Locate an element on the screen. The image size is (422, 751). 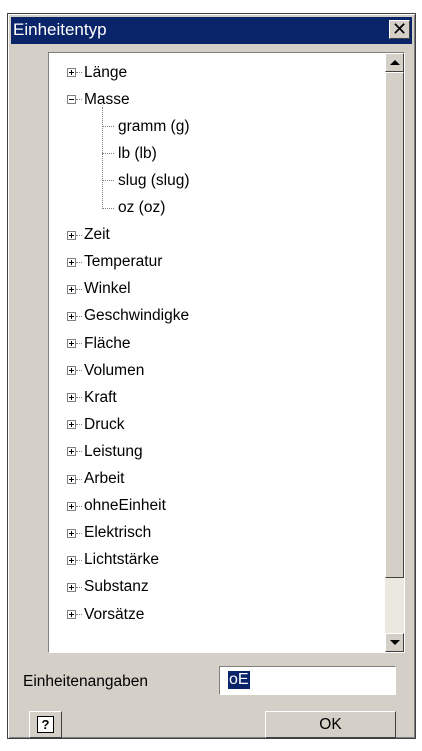
scrollbar-thumb is located at coordinates (394, 325).